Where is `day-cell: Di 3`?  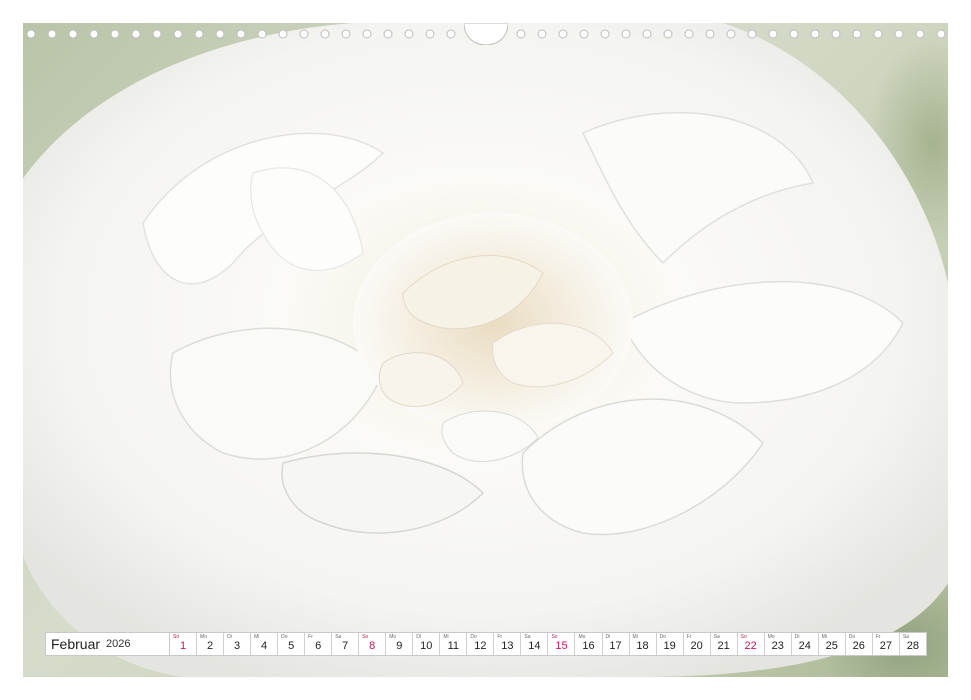 day-cell: Di 3 is located at coordinates (238, 644).